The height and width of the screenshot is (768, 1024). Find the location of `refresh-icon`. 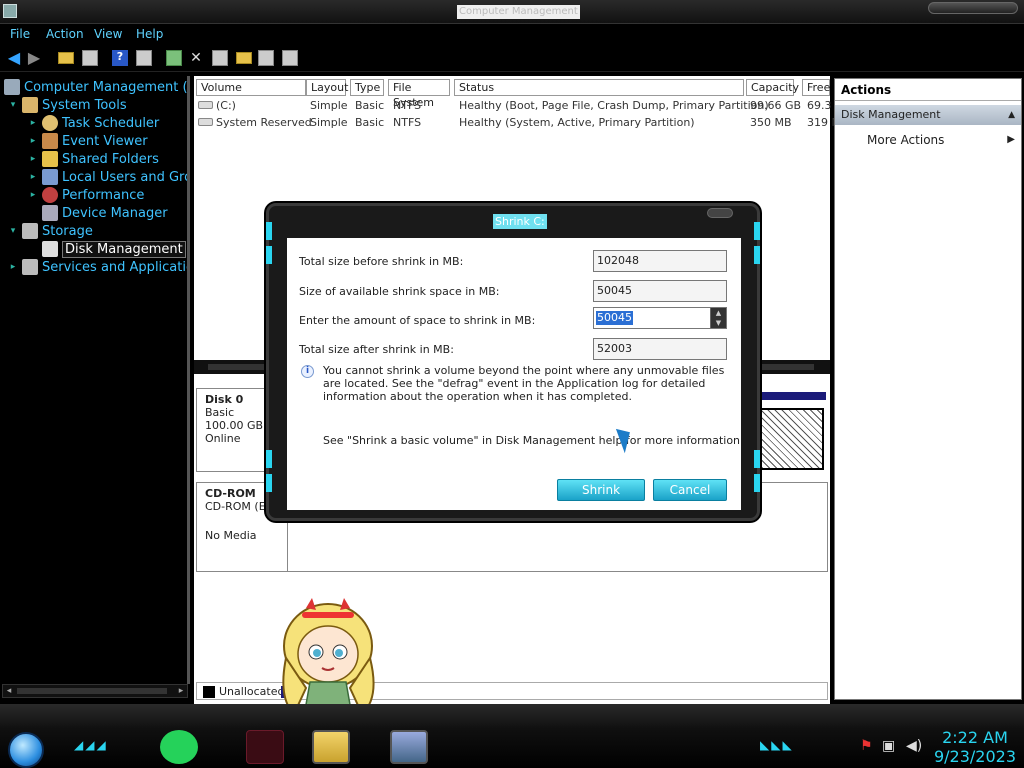

refresh-icon is located at coordinates (174, 58).